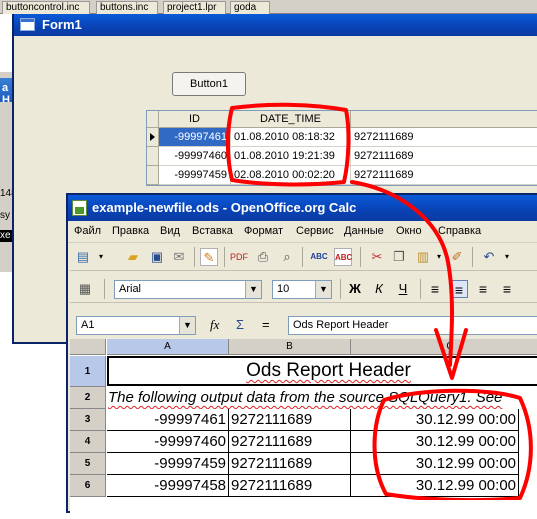 This screenshot has height=519, width=537. Describe the element at coordinates (195, 119) in the screenshot. I see `grid-header-id: ID` at that location.